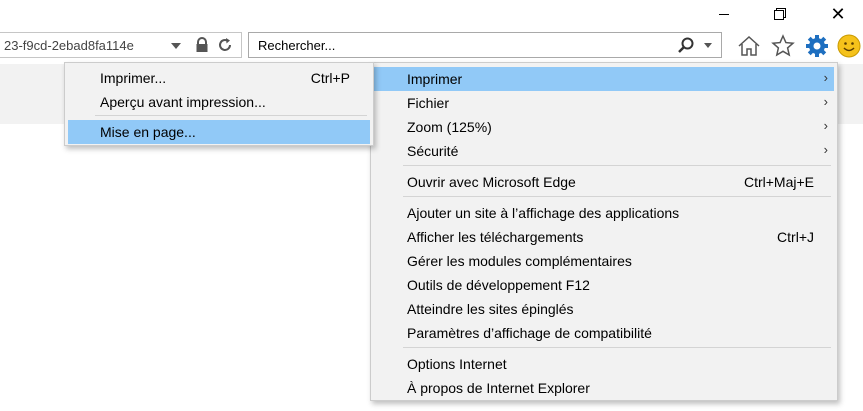  I want to click on refresh-icon, so click(225, 45).